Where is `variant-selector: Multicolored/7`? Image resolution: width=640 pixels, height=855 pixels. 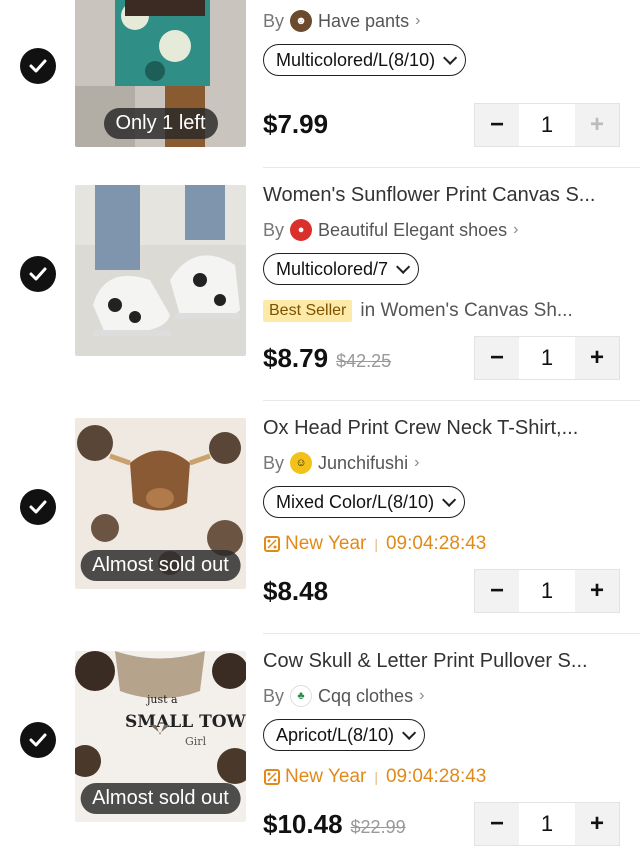 variant-selector: Multicolored/7 is located at coordinates (341, 269).